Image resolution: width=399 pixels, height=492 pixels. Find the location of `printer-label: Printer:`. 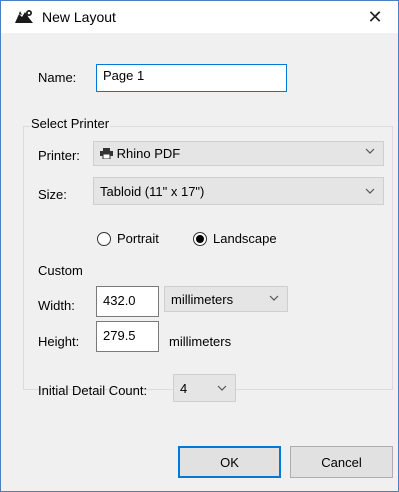

printer-label: Printer: is located at coordinates (59, 155).